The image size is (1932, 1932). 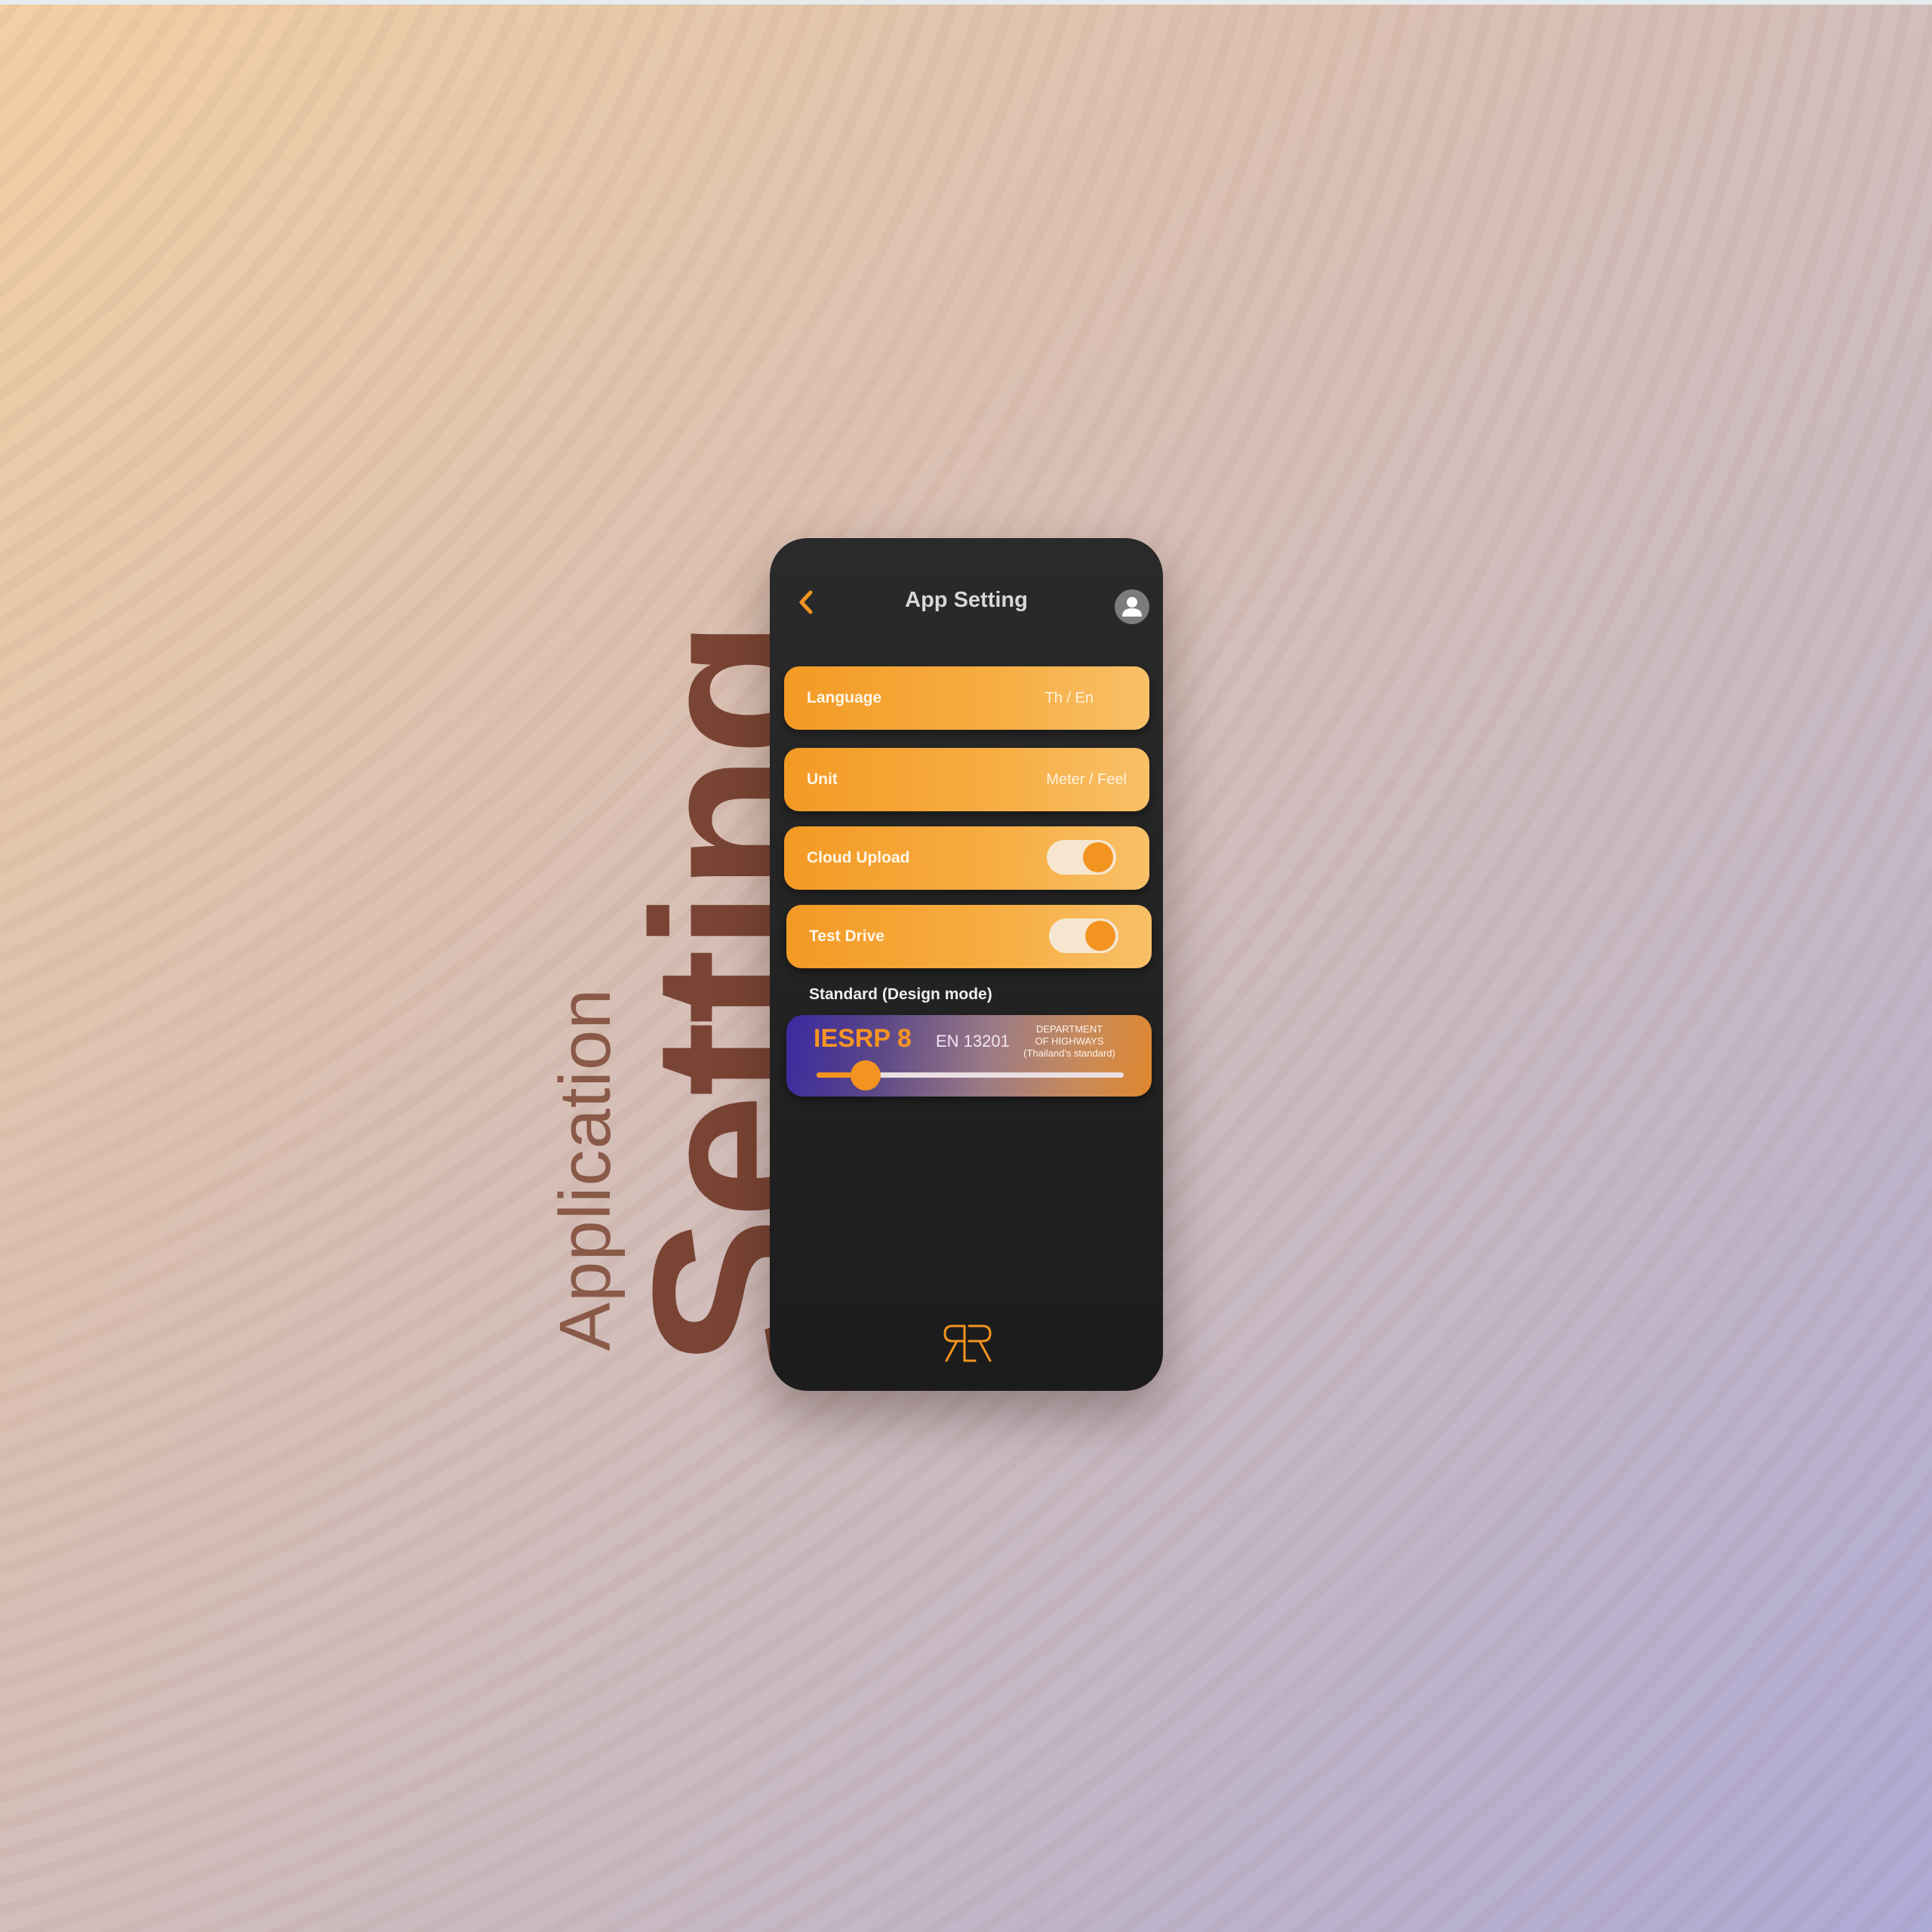 I want to click on user-icon, so click(x=1132, y=607).